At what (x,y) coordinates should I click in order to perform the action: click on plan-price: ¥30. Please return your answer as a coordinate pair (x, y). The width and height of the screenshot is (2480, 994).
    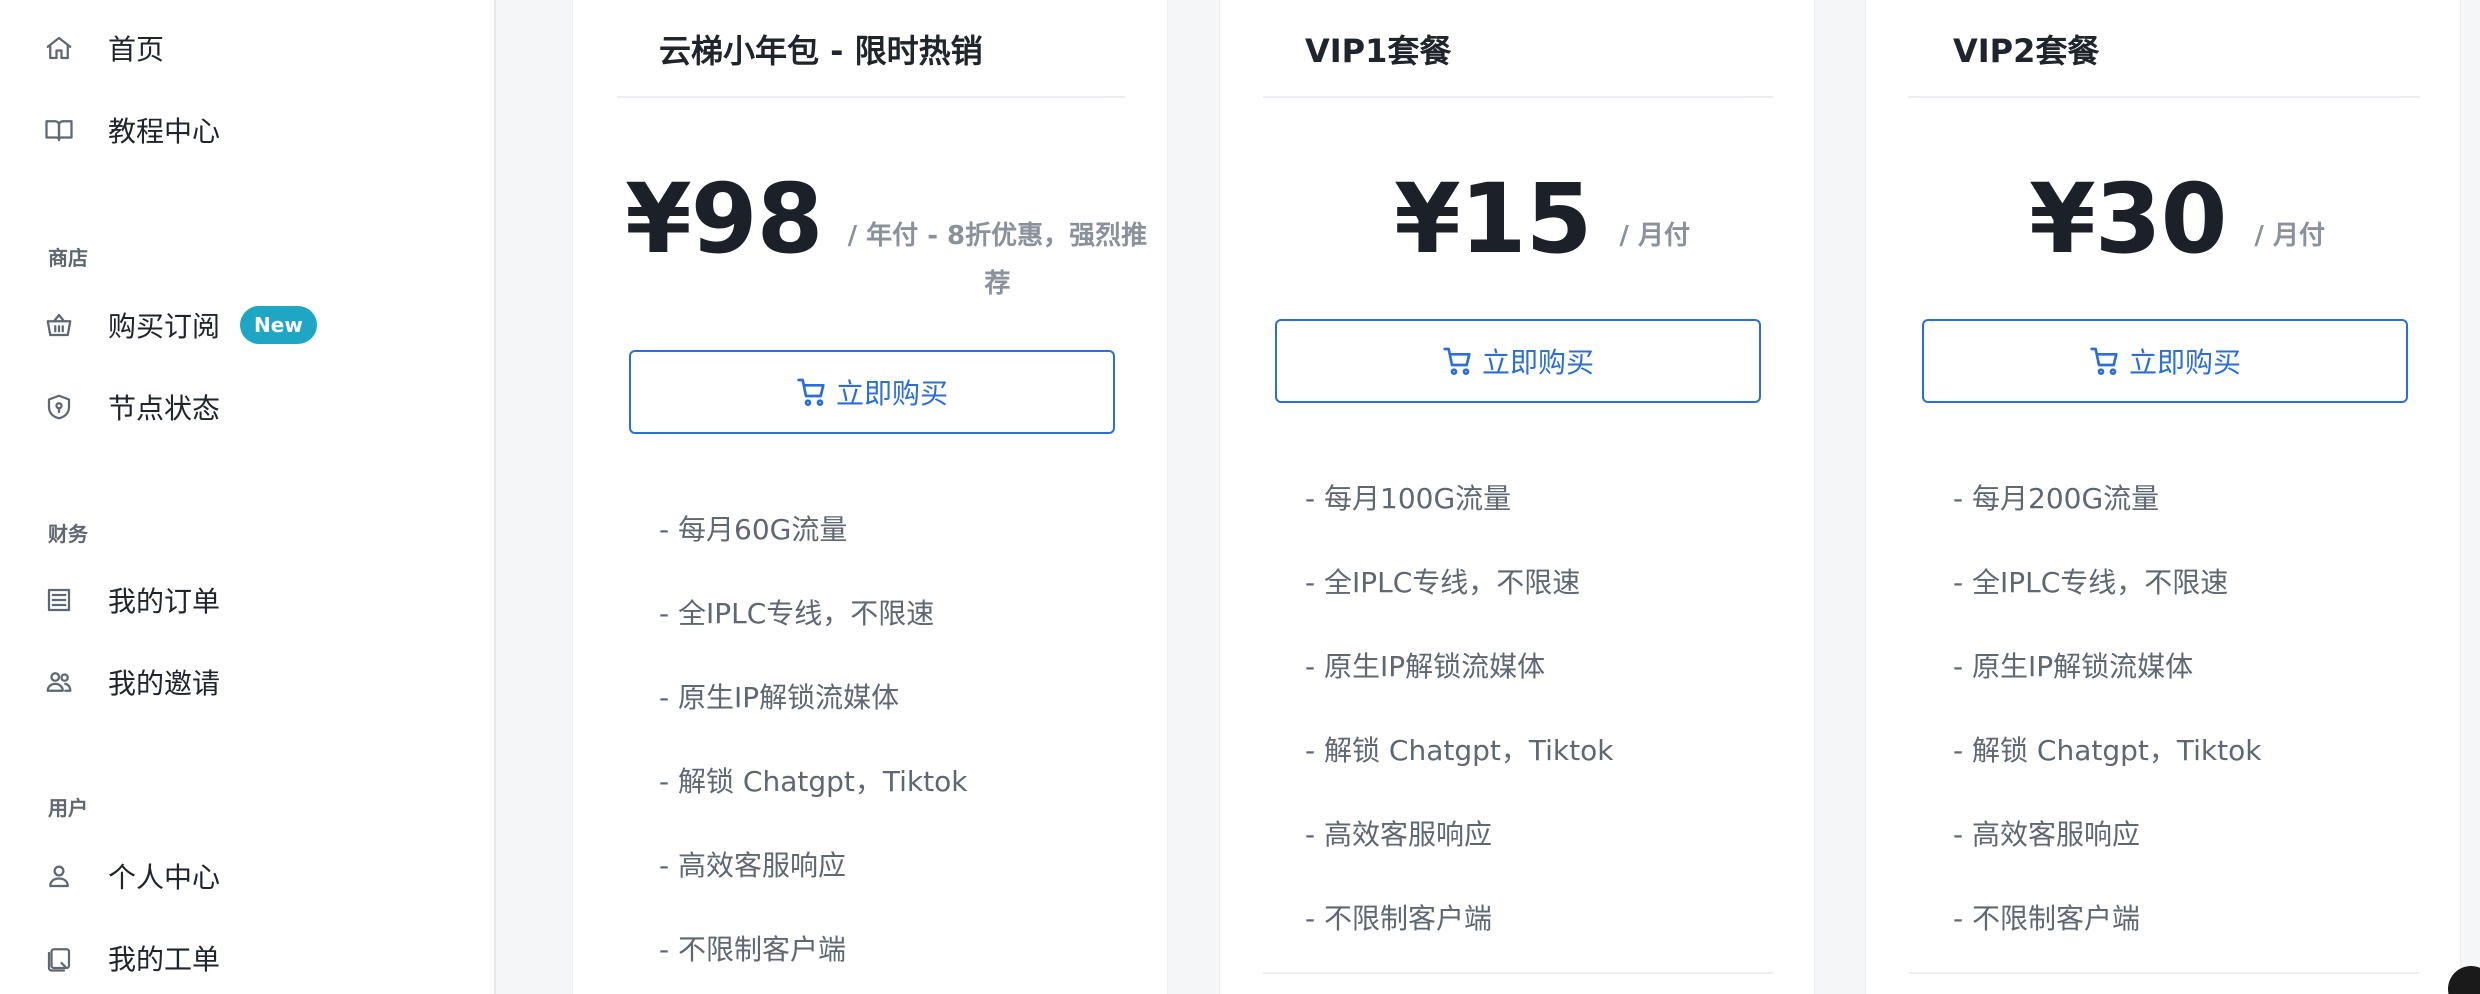
    Looking at the image, I should click on (2128, 219).